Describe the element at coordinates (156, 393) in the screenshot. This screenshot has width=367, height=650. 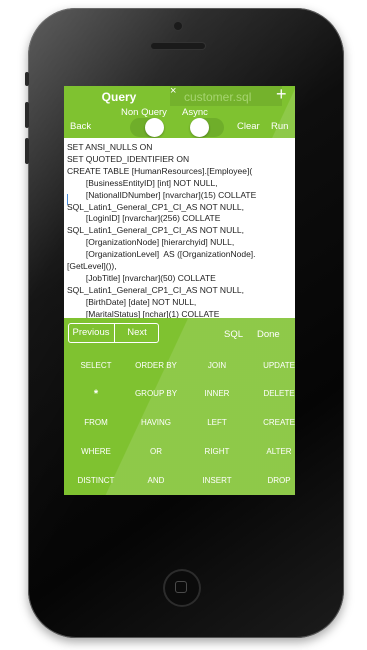
I see `keyword-group-by: GROUP BY` at that location.